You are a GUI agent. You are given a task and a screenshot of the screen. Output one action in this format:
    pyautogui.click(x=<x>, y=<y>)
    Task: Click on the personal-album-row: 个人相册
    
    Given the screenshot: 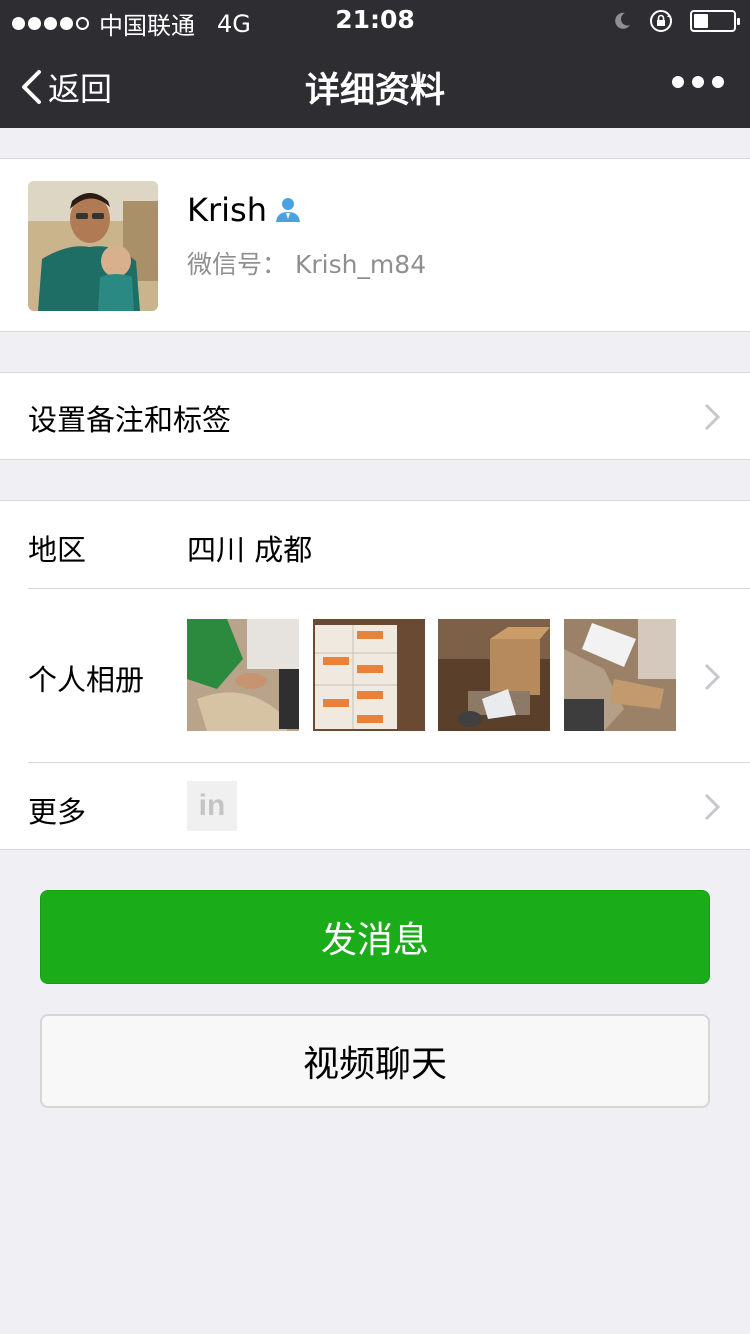 What is the action you would take?
    pyautogui.click(x=375, y=676)
    